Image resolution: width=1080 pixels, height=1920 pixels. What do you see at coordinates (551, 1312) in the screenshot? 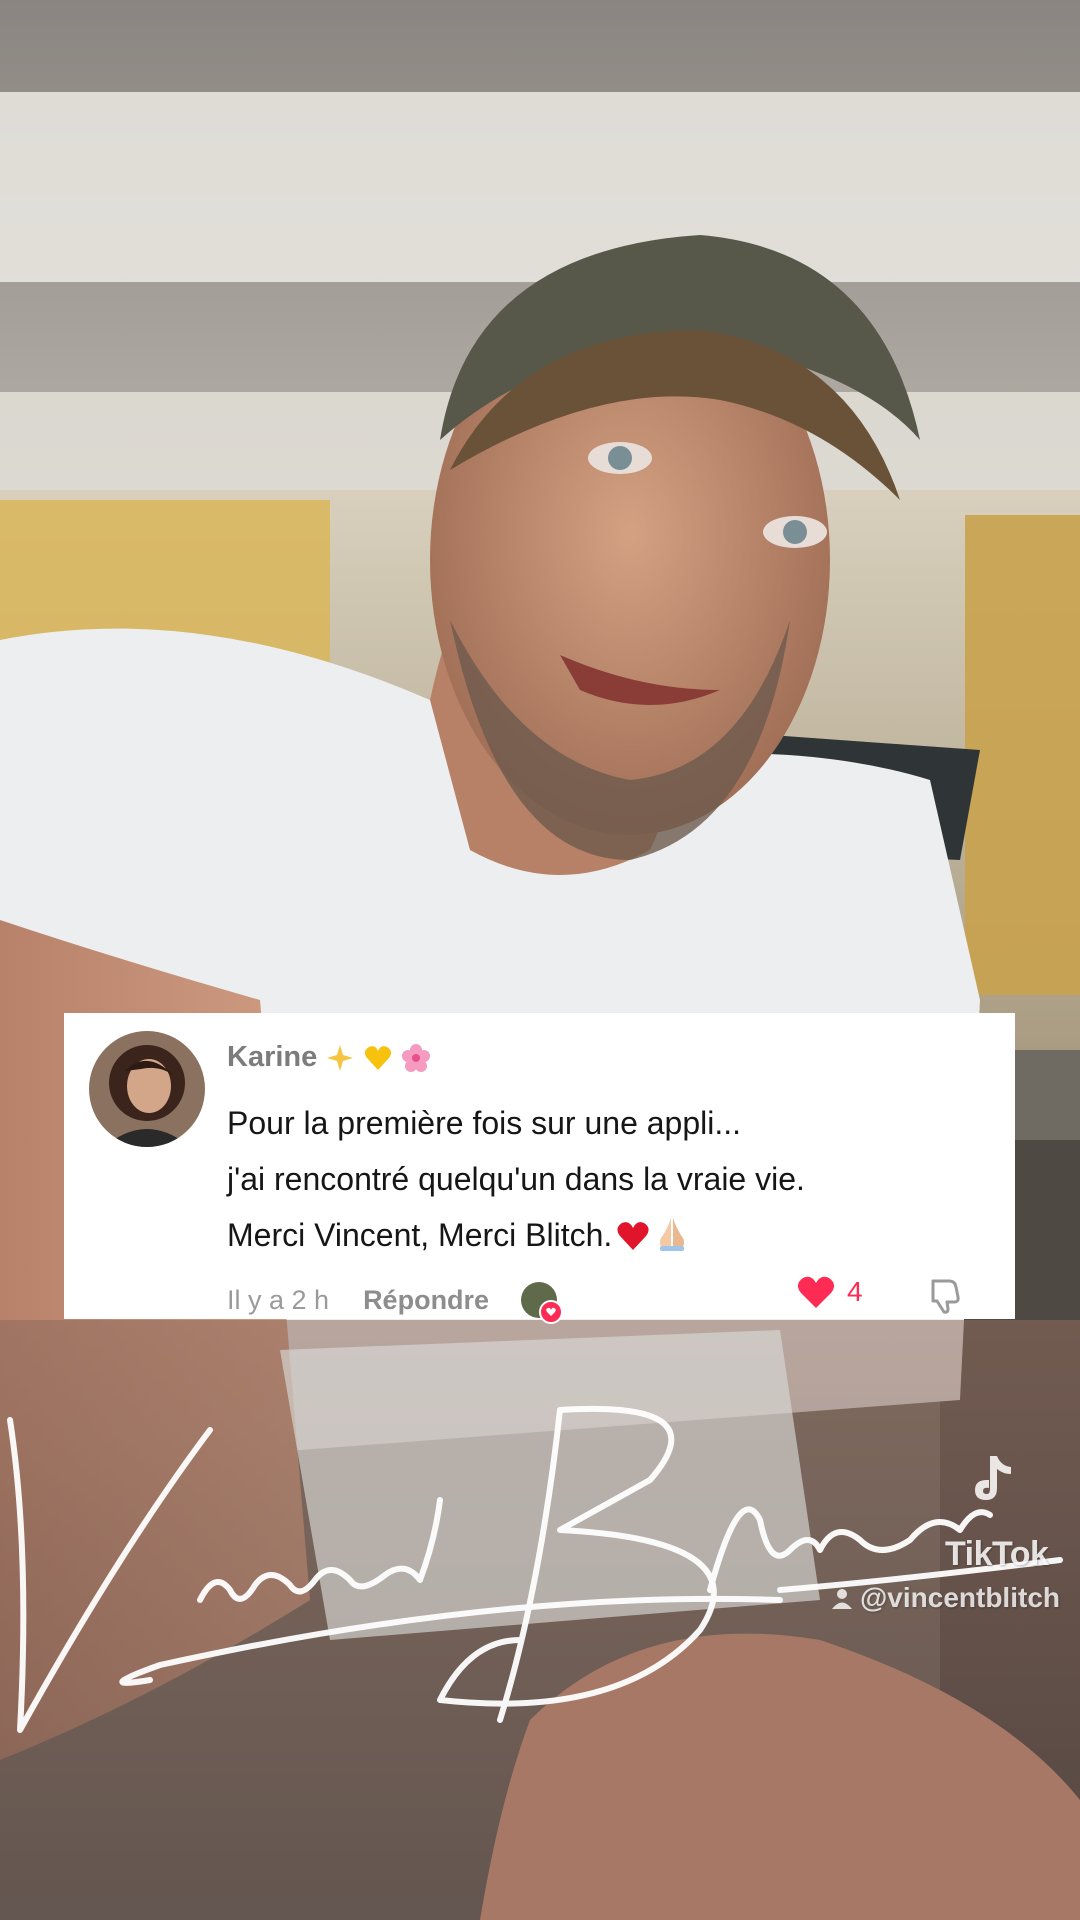
I see `creator-heart-icon` at bounding box center [551, 1312].